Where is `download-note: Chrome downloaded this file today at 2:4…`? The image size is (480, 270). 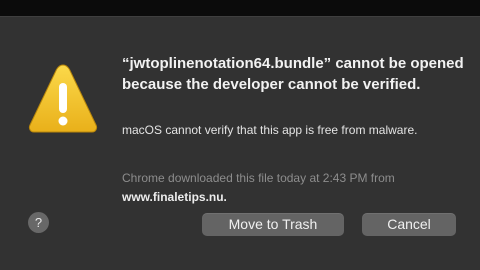
download-note: Chrome downloaded this file today at 2:4… is located at coordinates (297, 188).